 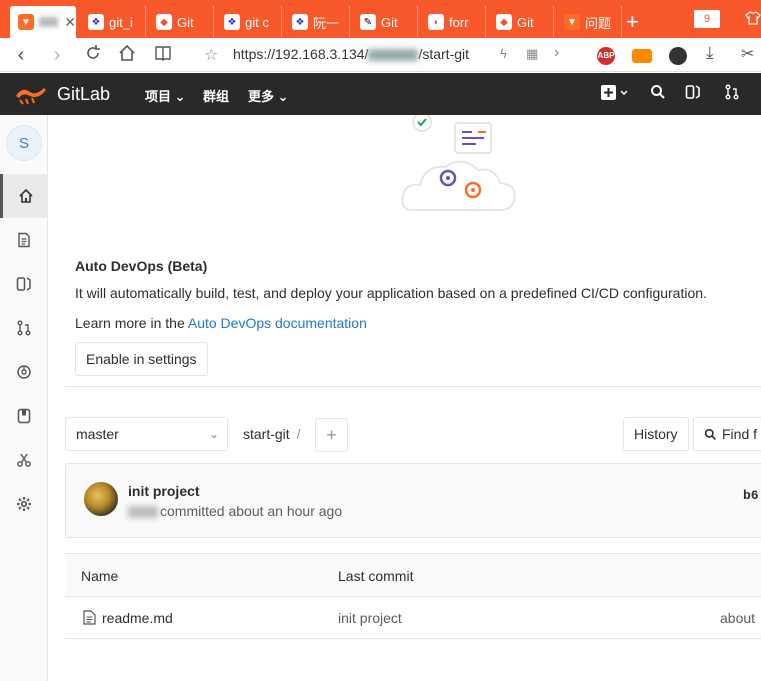 I want to click on browser-tab: ▼ 问题, so click(x=589, y=22).